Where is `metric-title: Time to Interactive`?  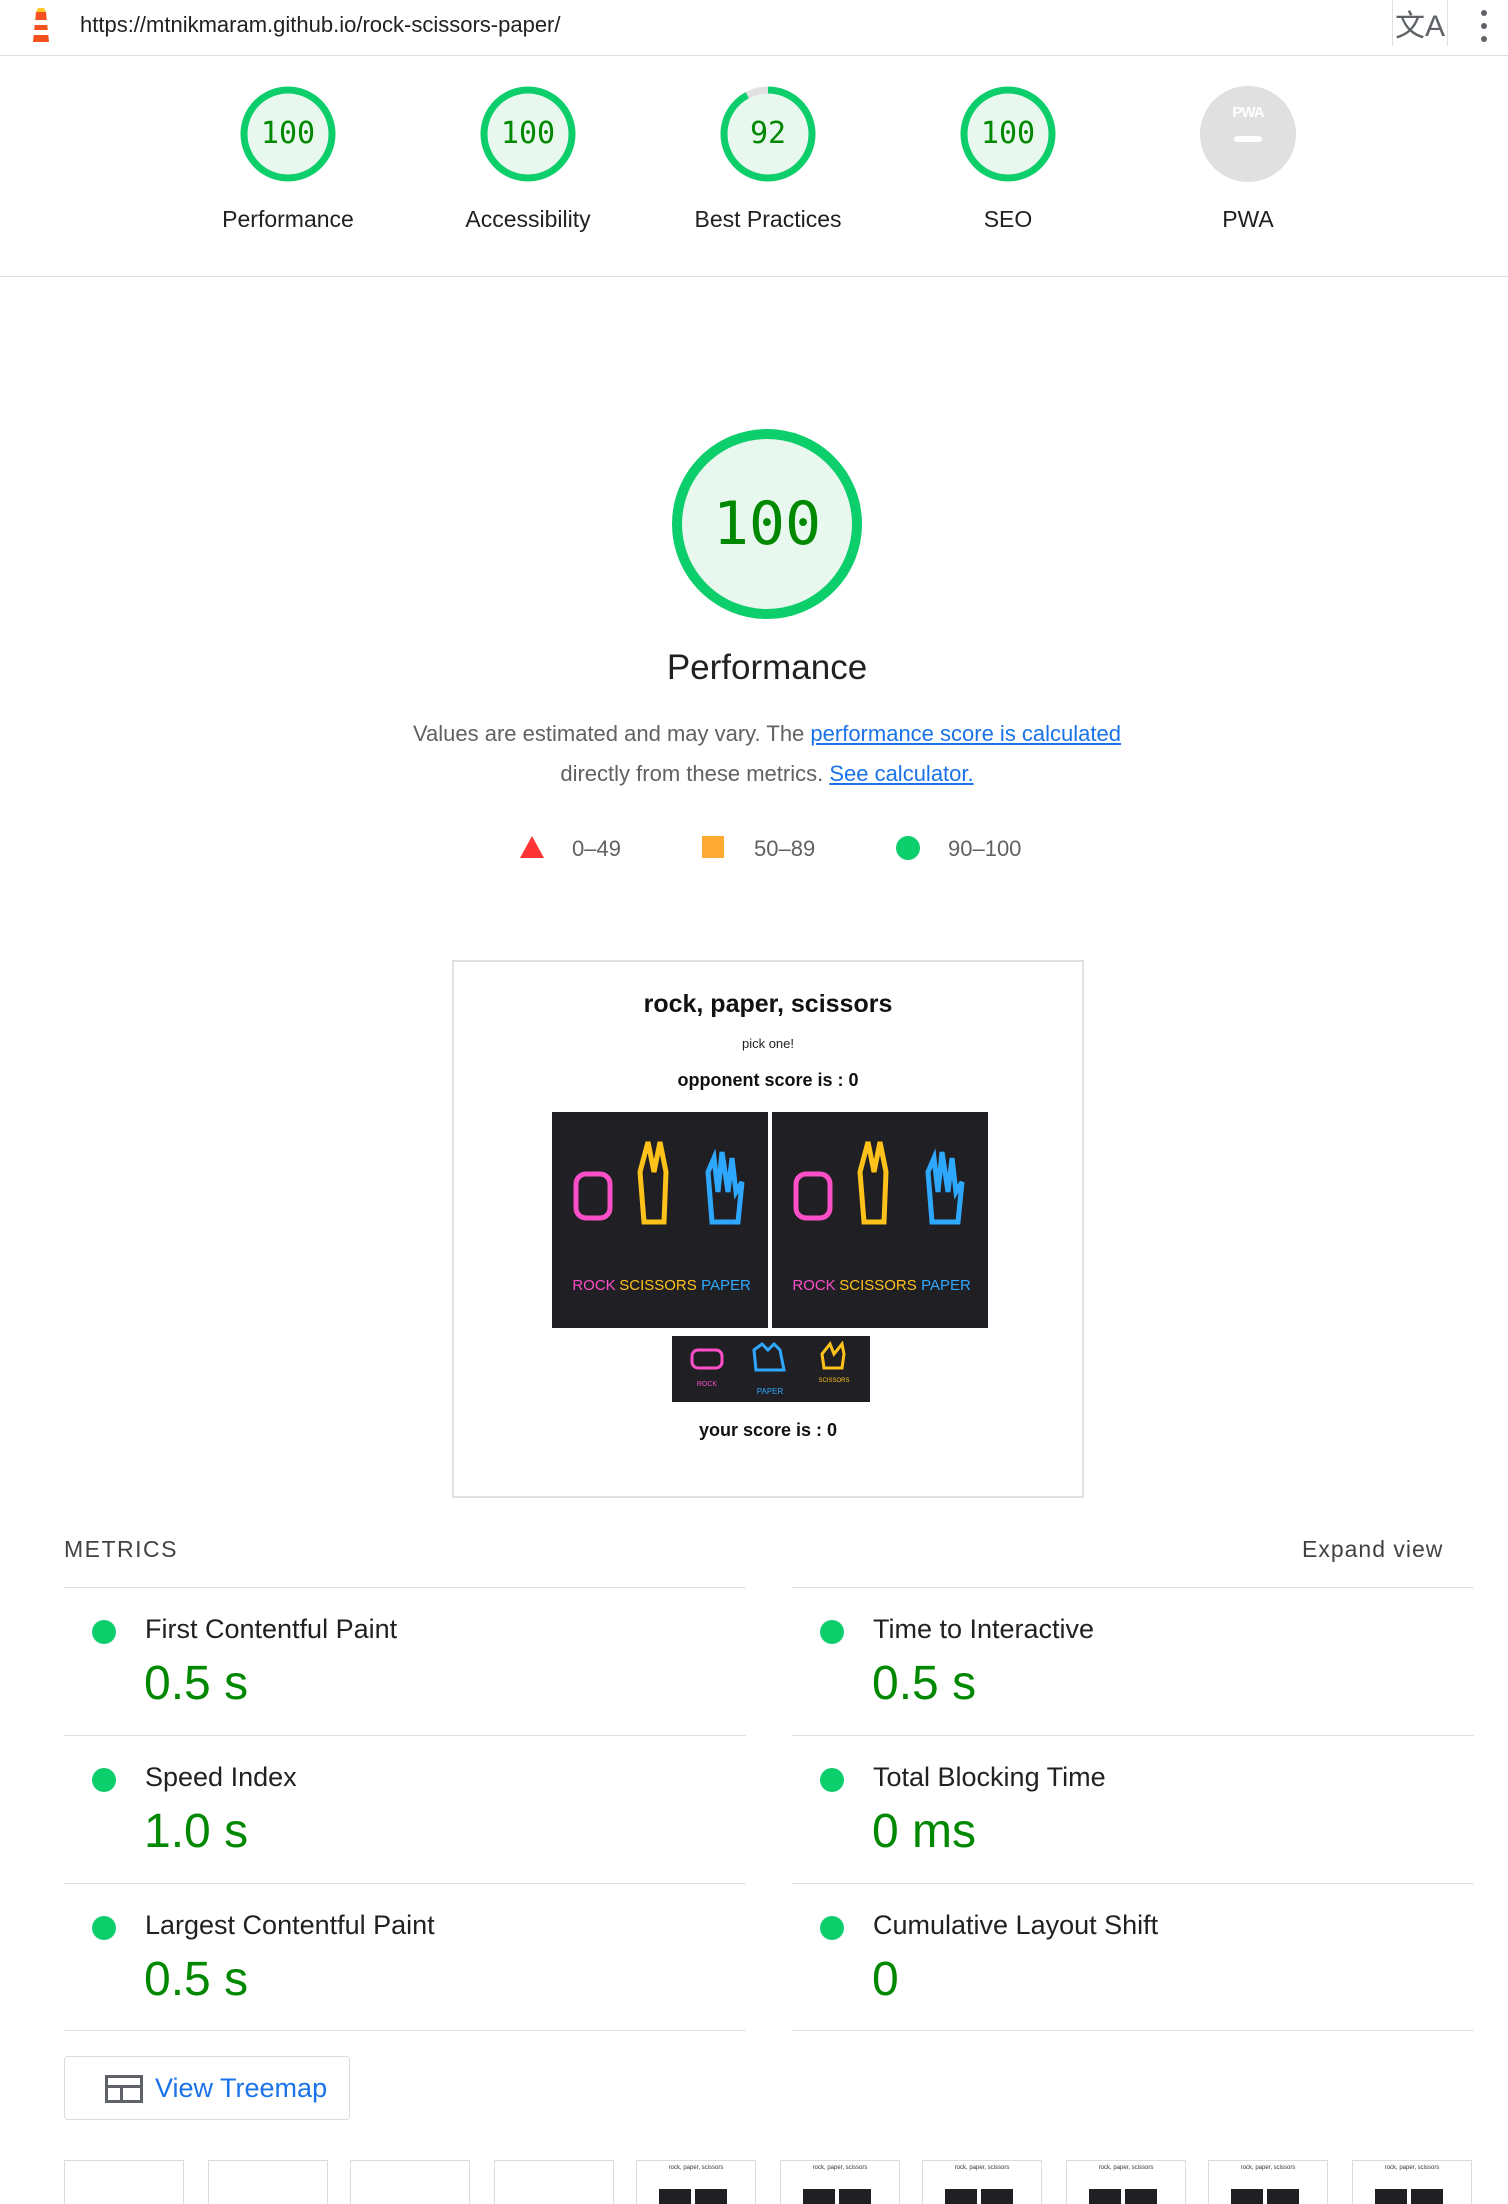 metric-title: Time to Interactive is located at coordinates (984, 1629).